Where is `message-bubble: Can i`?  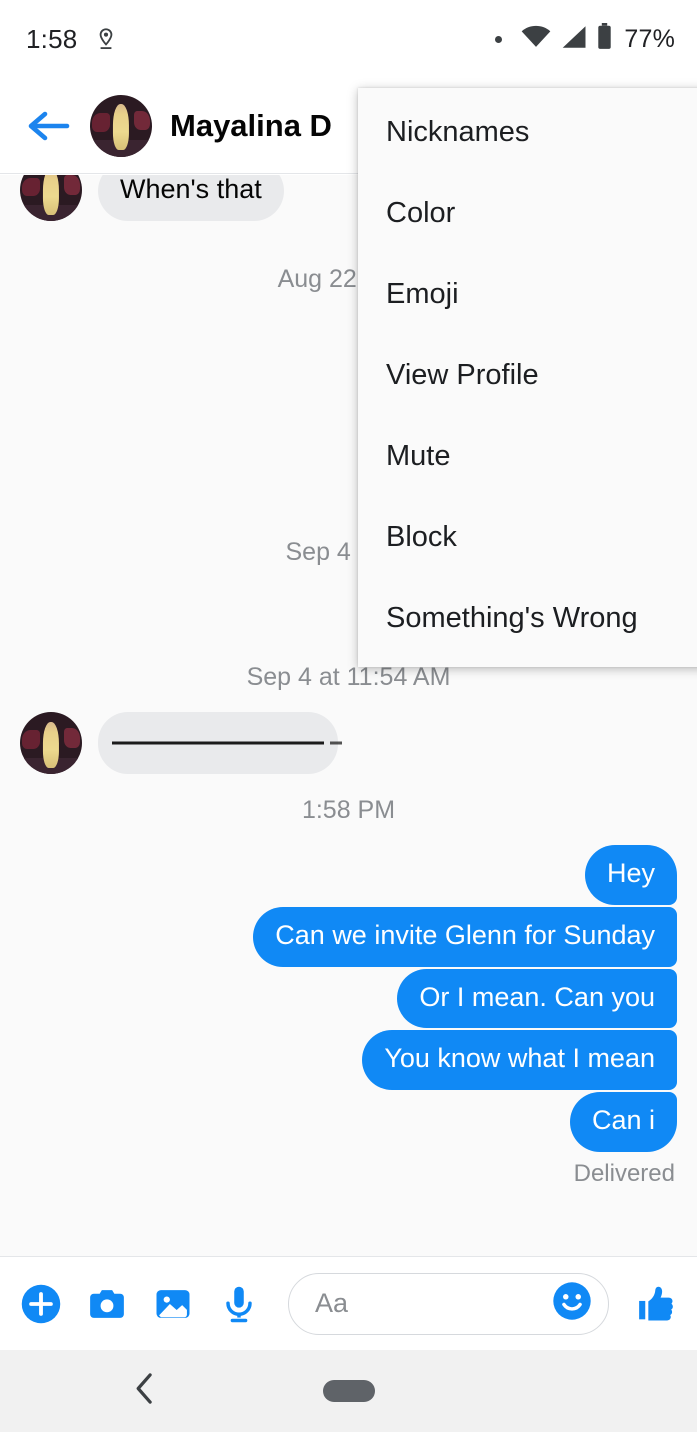
message-bubble: Can i is located at coordinates (623, 1122).